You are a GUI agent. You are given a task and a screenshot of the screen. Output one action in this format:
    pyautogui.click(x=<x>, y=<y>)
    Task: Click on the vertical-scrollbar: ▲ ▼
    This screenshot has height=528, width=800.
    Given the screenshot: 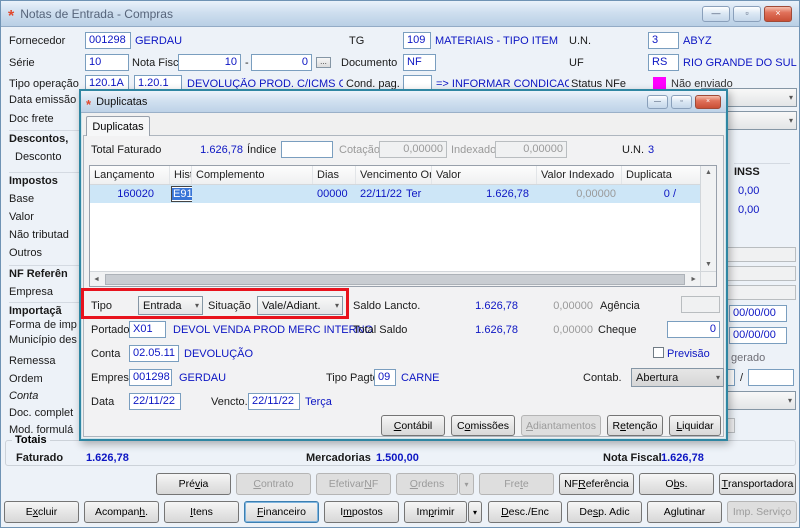 What is the action you would take?
    pyautogui.click(x=708, y=218)
    